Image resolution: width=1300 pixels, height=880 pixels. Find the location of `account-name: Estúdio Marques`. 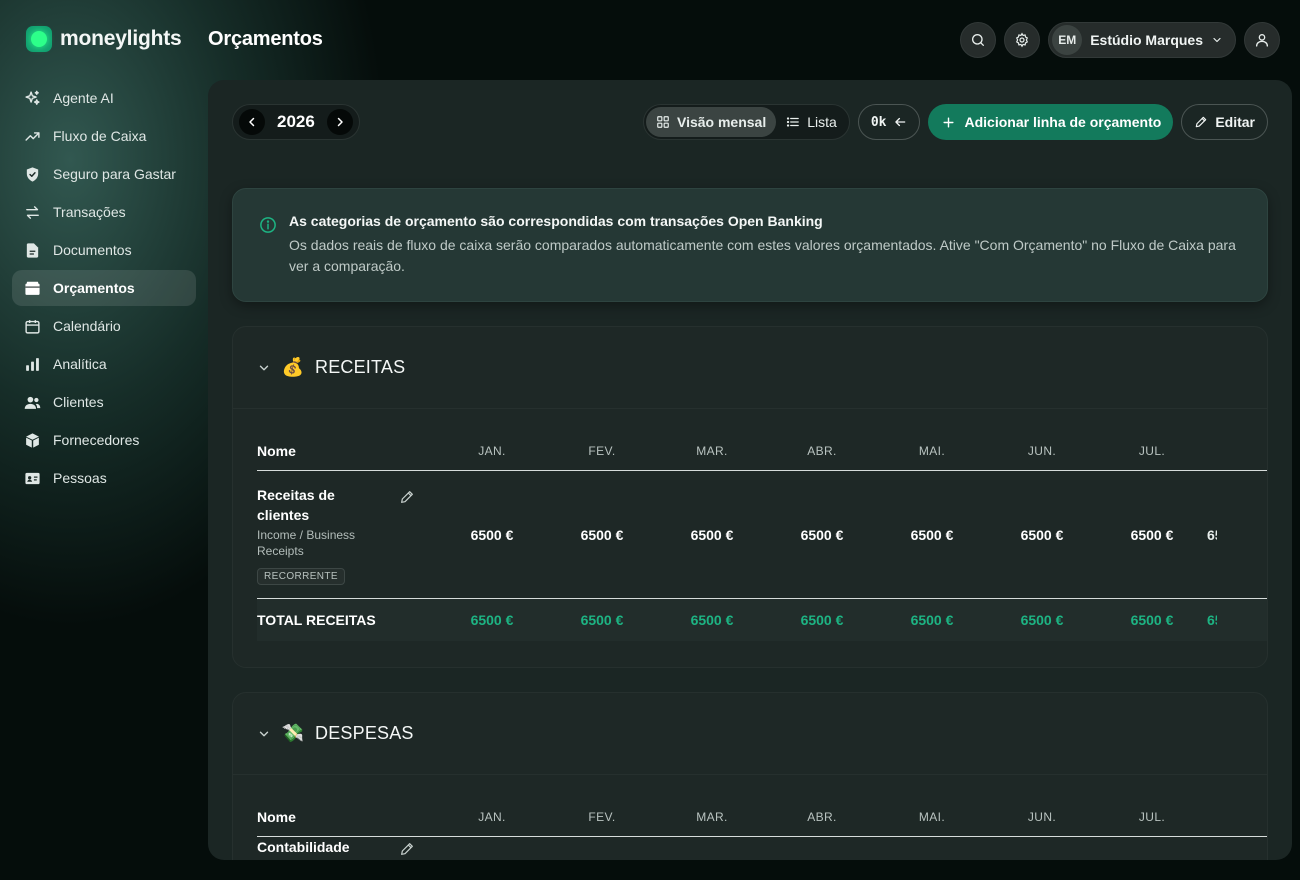

account-name: Estúdio Marques is located at coordinates (1146, 40).